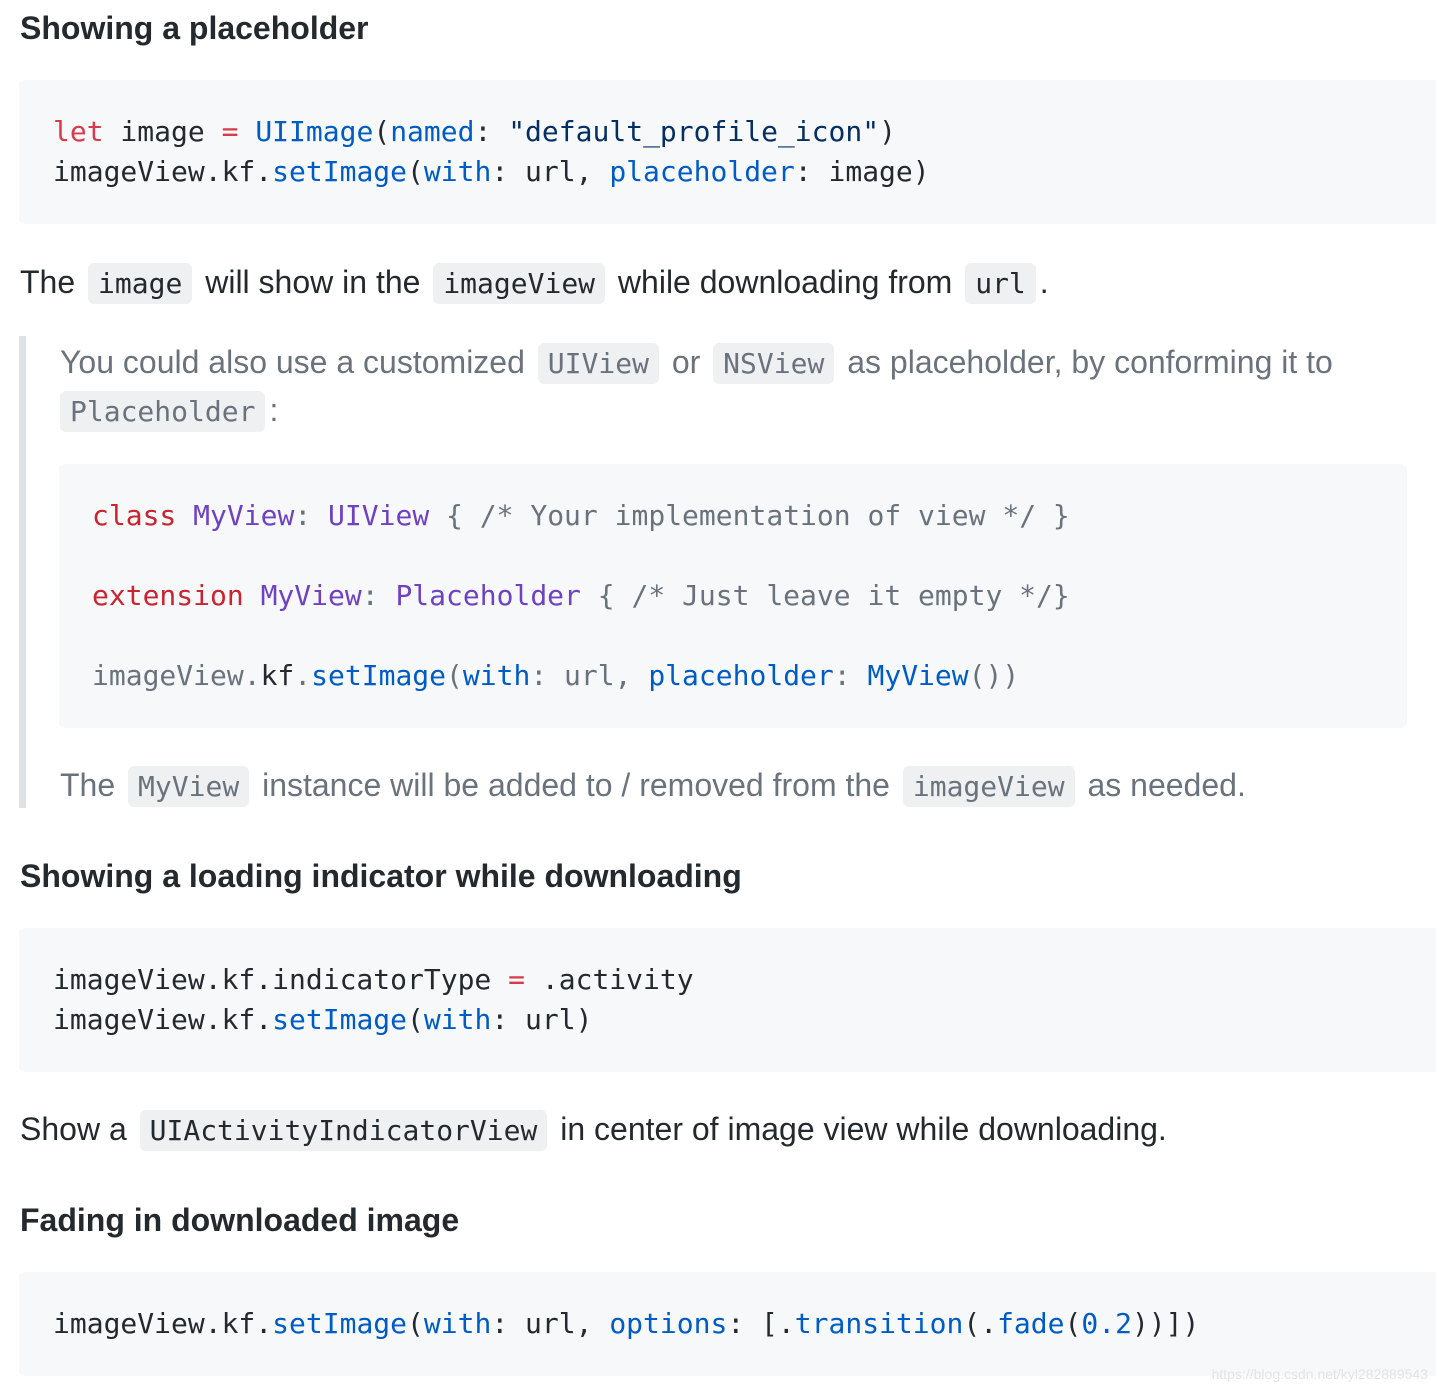 The image size is (1436, 1392). I want to click on code-line: imageView.kf.indicatorType = .activity, so click(373, 979).